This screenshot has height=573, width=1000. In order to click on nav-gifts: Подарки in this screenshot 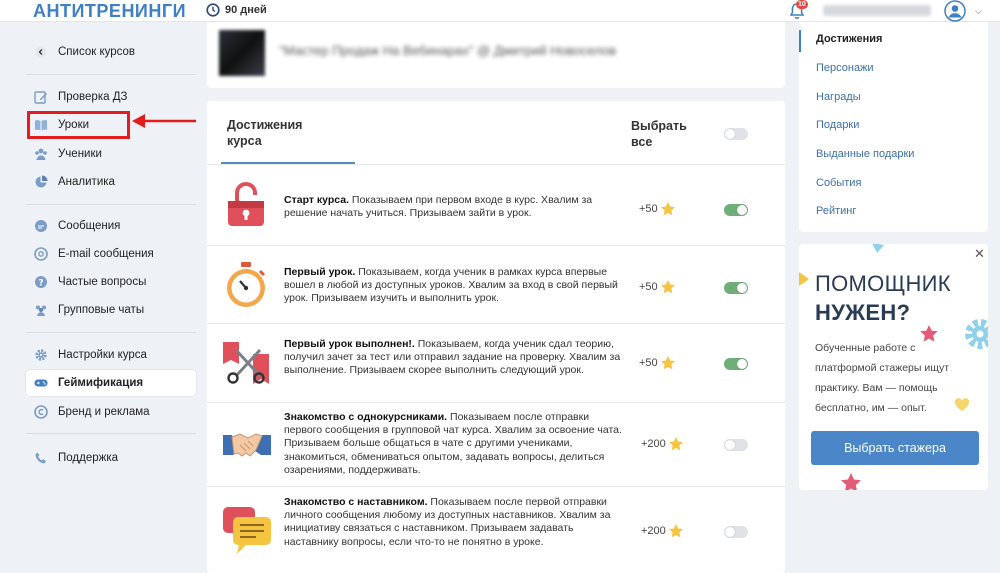, I will do `click(837, 125)`.